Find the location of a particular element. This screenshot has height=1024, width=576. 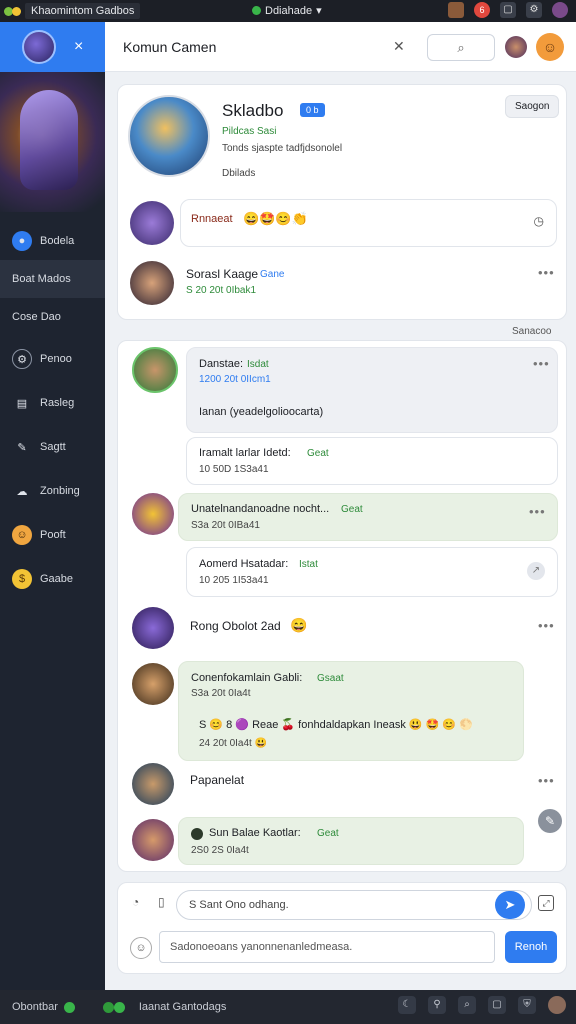

sidebar-item-label: Sagtt is located at coordinates (53, 447).